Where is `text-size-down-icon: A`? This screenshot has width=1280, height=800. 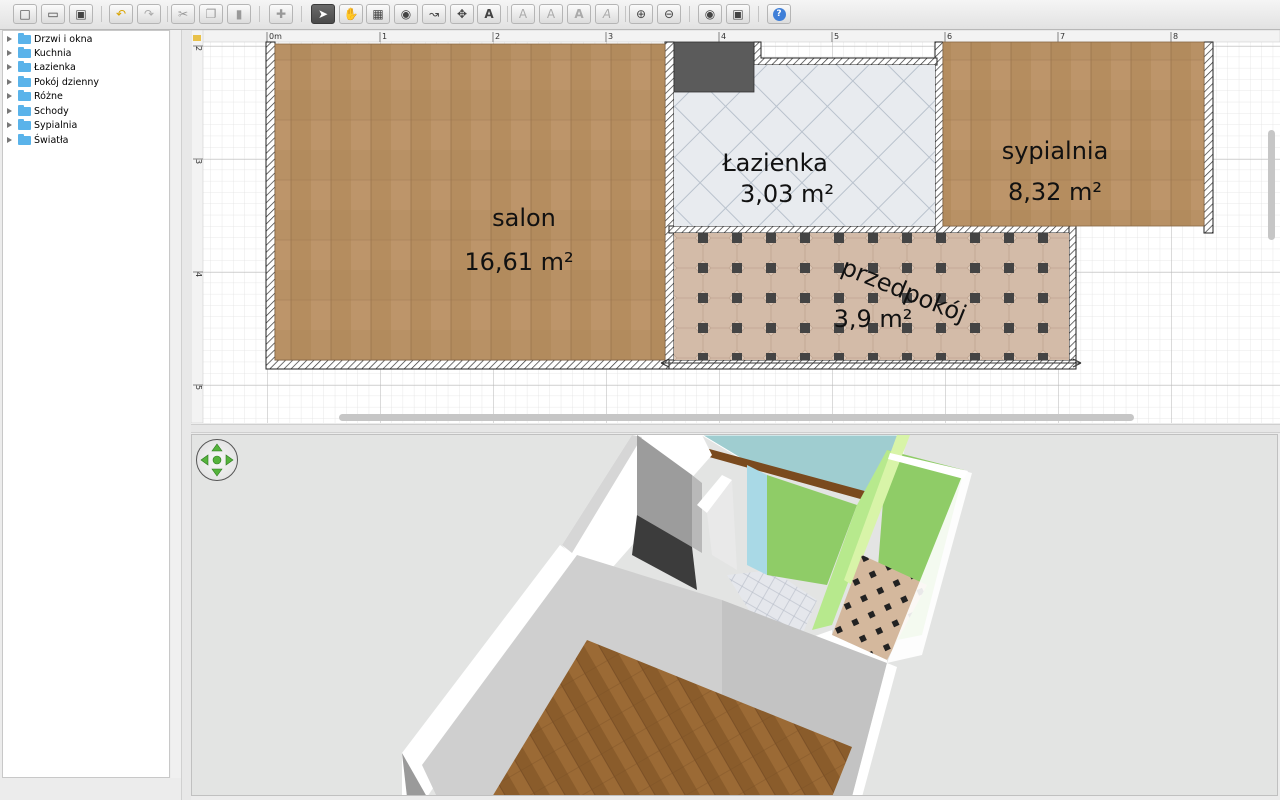
text-size-down-icon: A is located at coordinates (551, 14).